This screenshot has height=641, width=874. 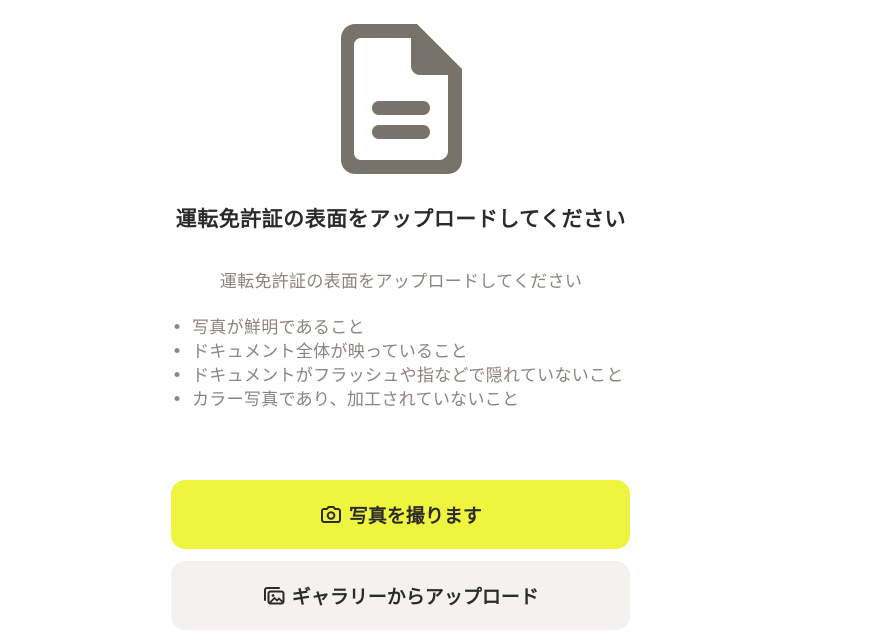 I want to click on list-item: • ドキュメントがフラッシュや指などで隠れていないこと, so click(x=401, y=376).